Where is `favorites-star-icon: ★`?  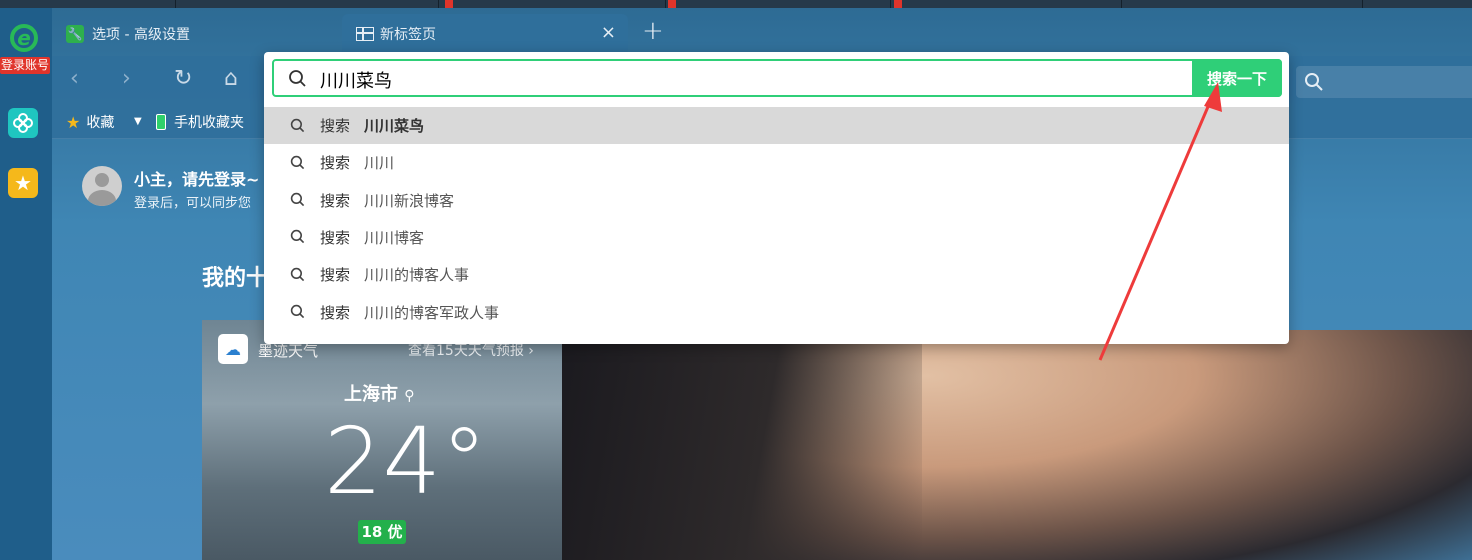
favorites-star-icon: ★ is located at coordinates (23, 183).